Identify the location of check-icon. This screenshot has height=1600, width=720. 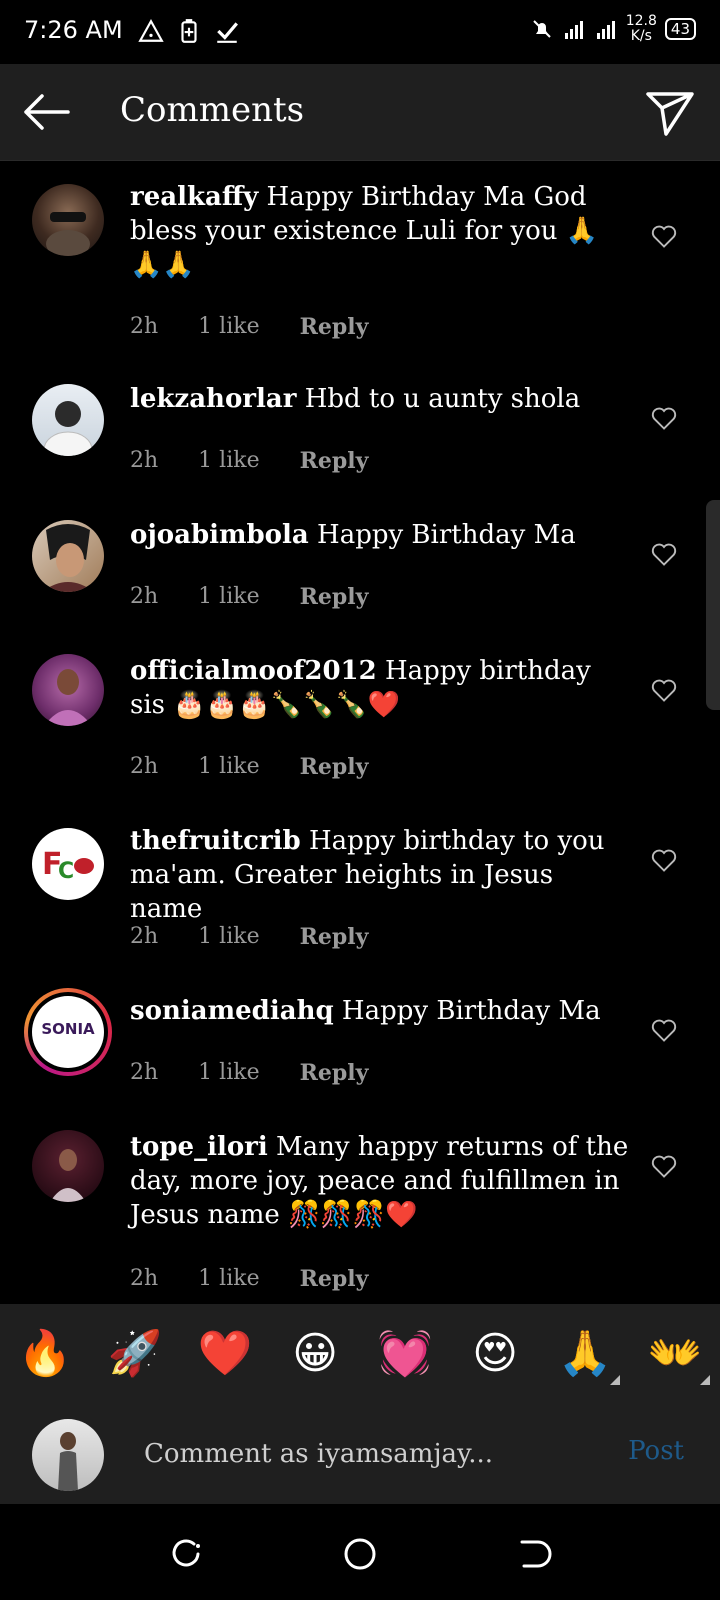
(227, 32).